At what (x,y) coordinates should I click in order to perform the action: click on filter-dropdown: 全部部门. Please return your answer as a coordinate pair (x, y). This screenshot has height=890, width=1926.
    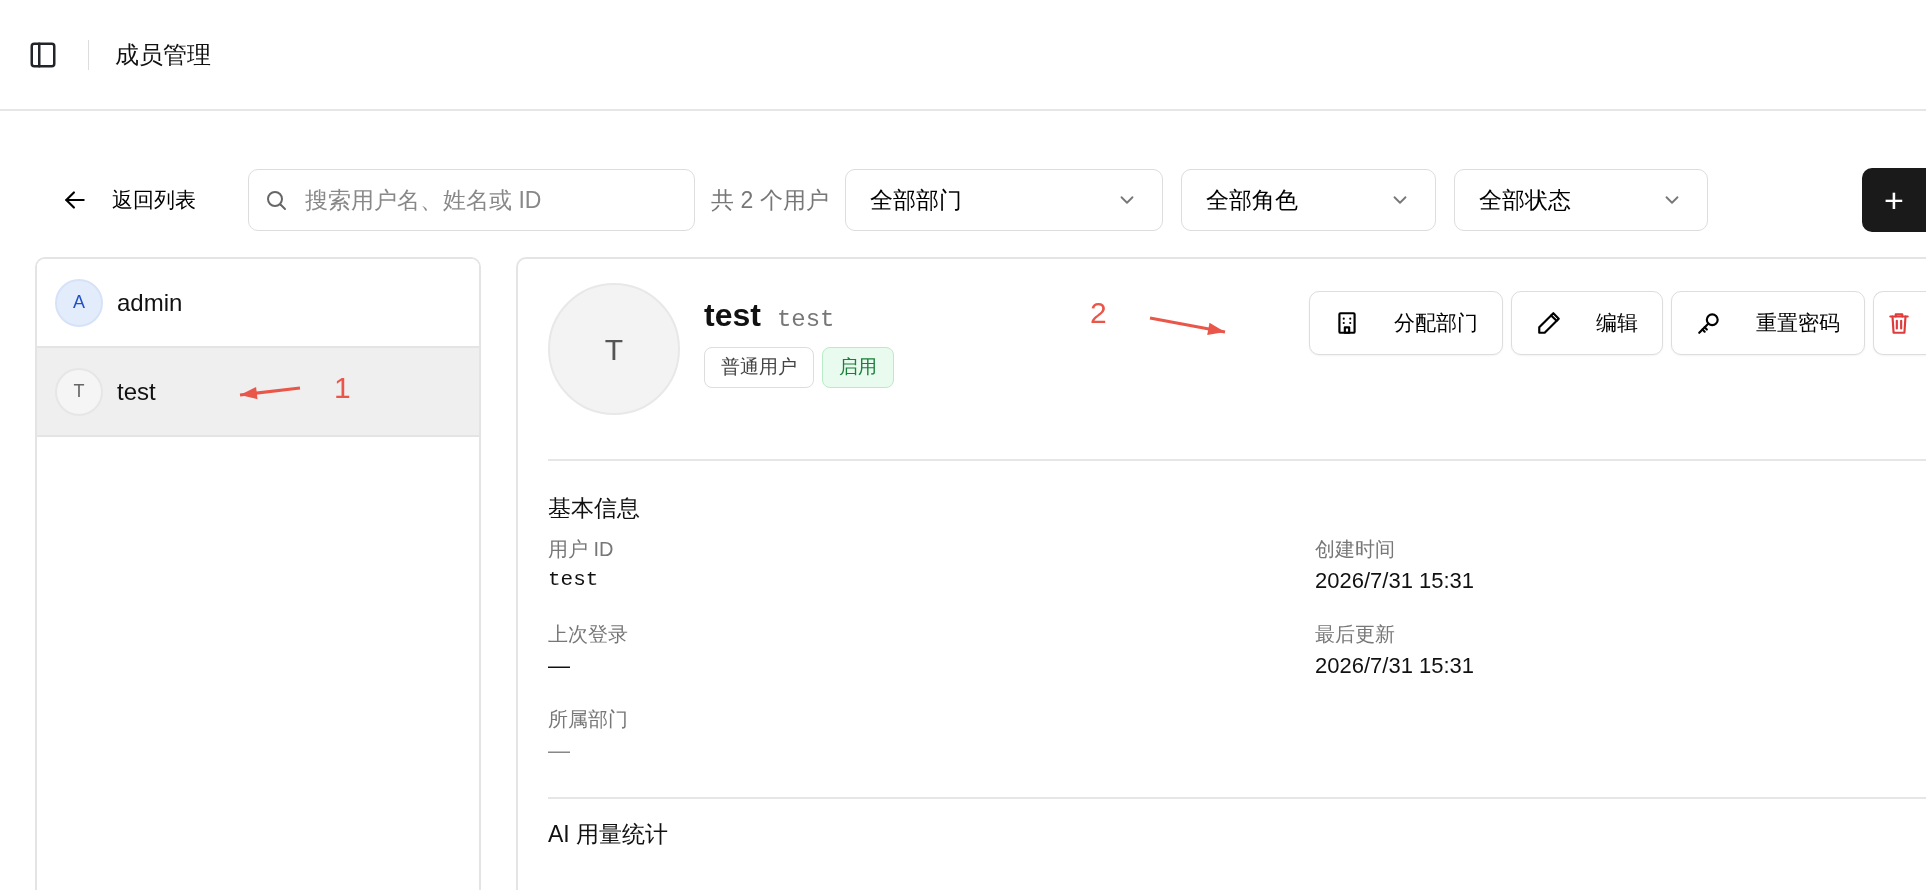
    Looking at the image, I should click on (1003, 200).